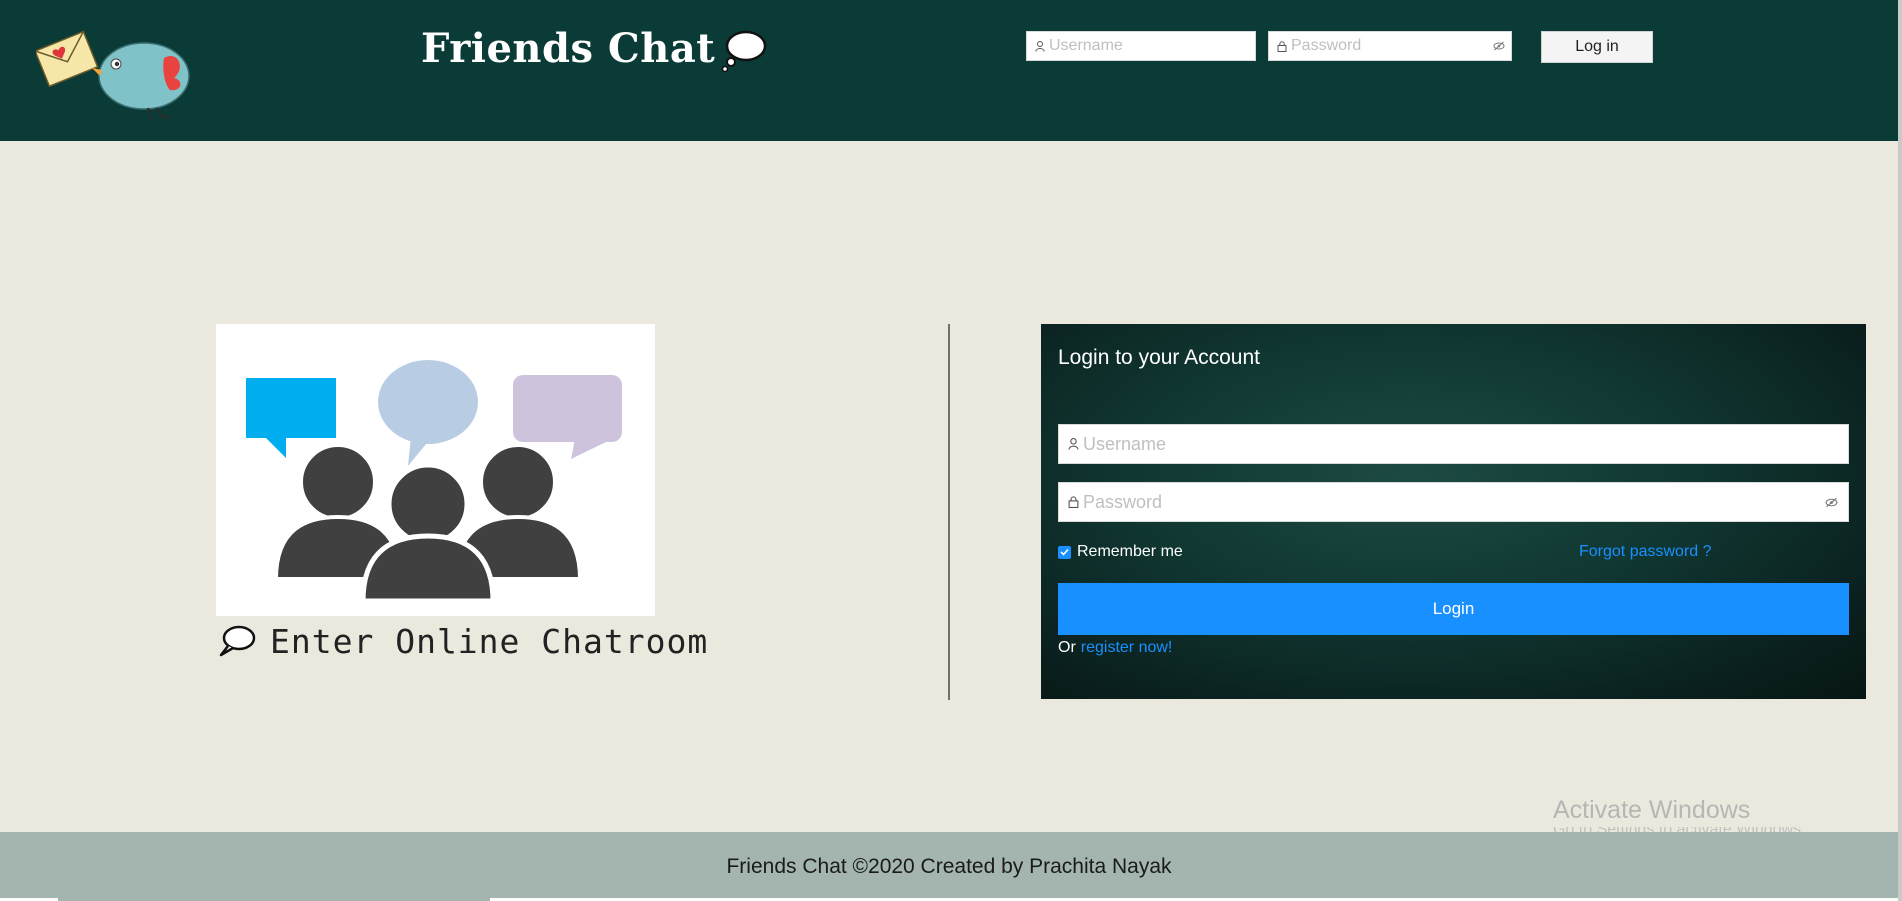  I want to click on header-username-input: Username, so click(1141, 46).